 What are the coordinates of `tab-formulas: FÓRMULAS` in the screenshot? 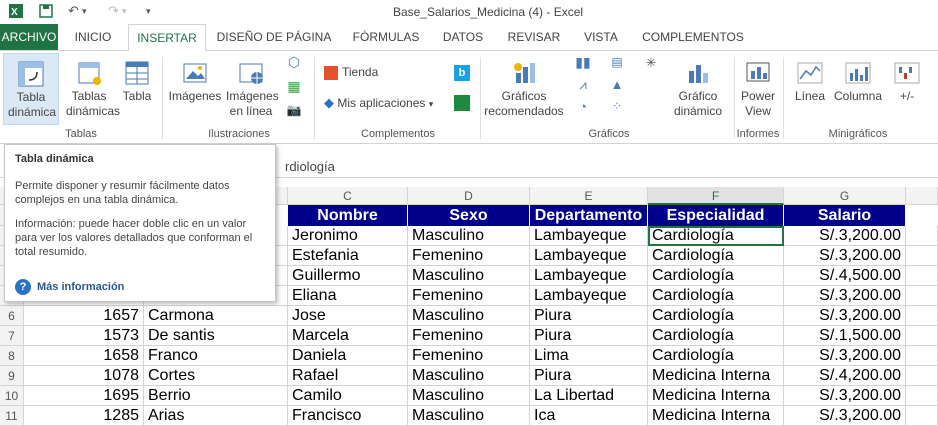 It's located at (386, 37).